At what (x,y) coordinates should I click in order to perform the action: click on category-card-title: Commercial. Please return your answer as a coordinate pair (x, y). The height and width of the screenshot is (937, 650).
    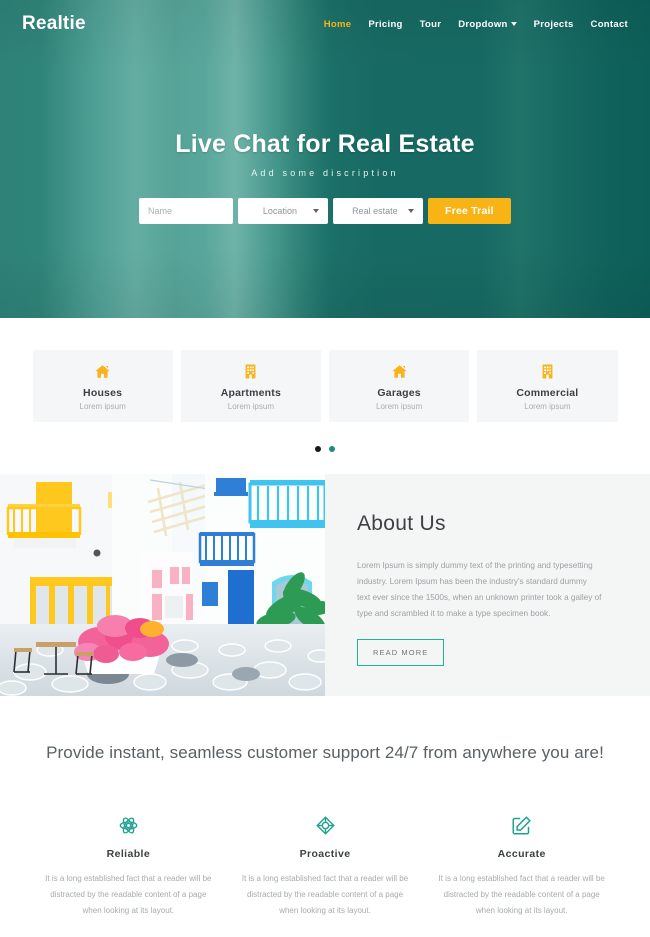
    Looking at the image, I should click on (547, 393).